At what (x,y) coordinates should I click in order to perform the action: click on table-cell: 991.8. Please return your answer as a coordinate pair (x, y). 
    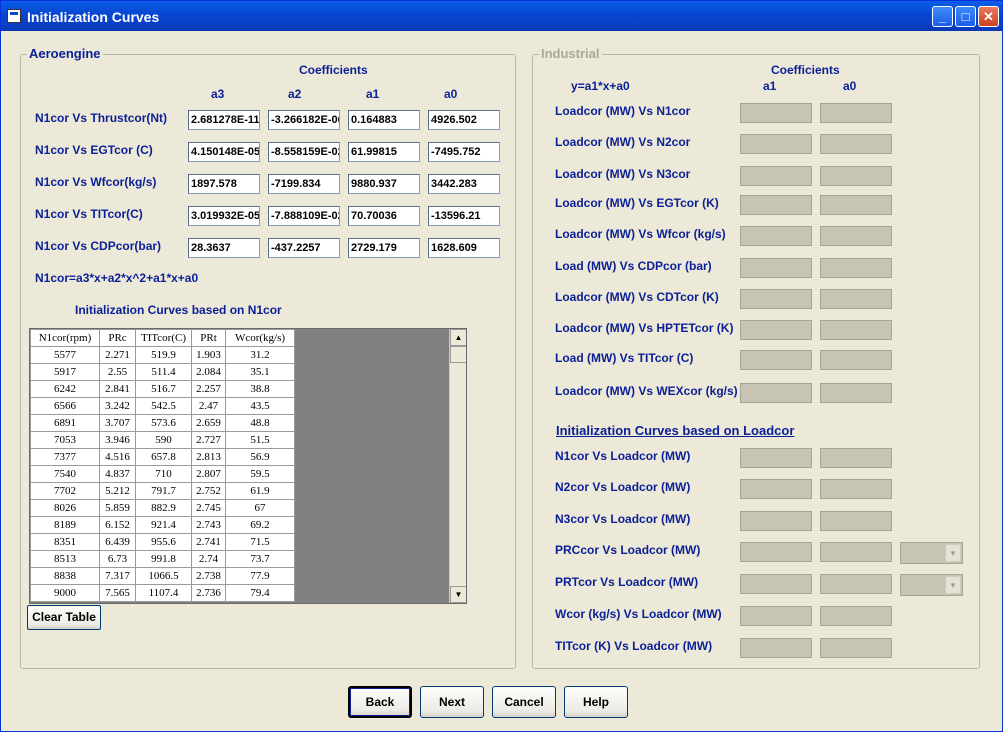
    Looking at the image, I should click on (163, 559).